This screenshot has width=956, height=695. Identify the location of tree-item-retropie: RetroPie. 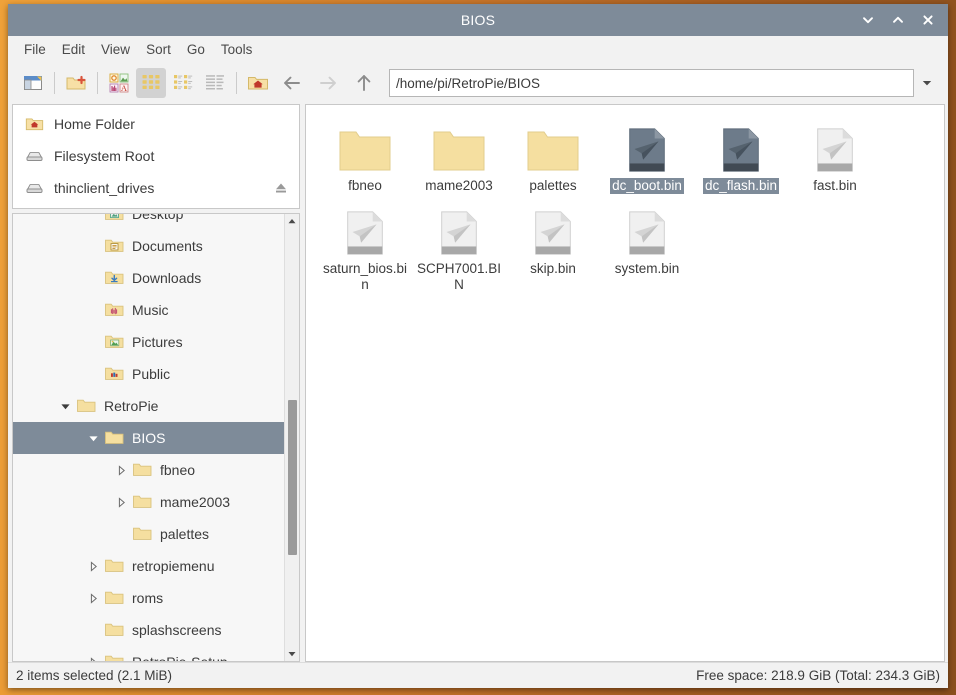
(148, 406).